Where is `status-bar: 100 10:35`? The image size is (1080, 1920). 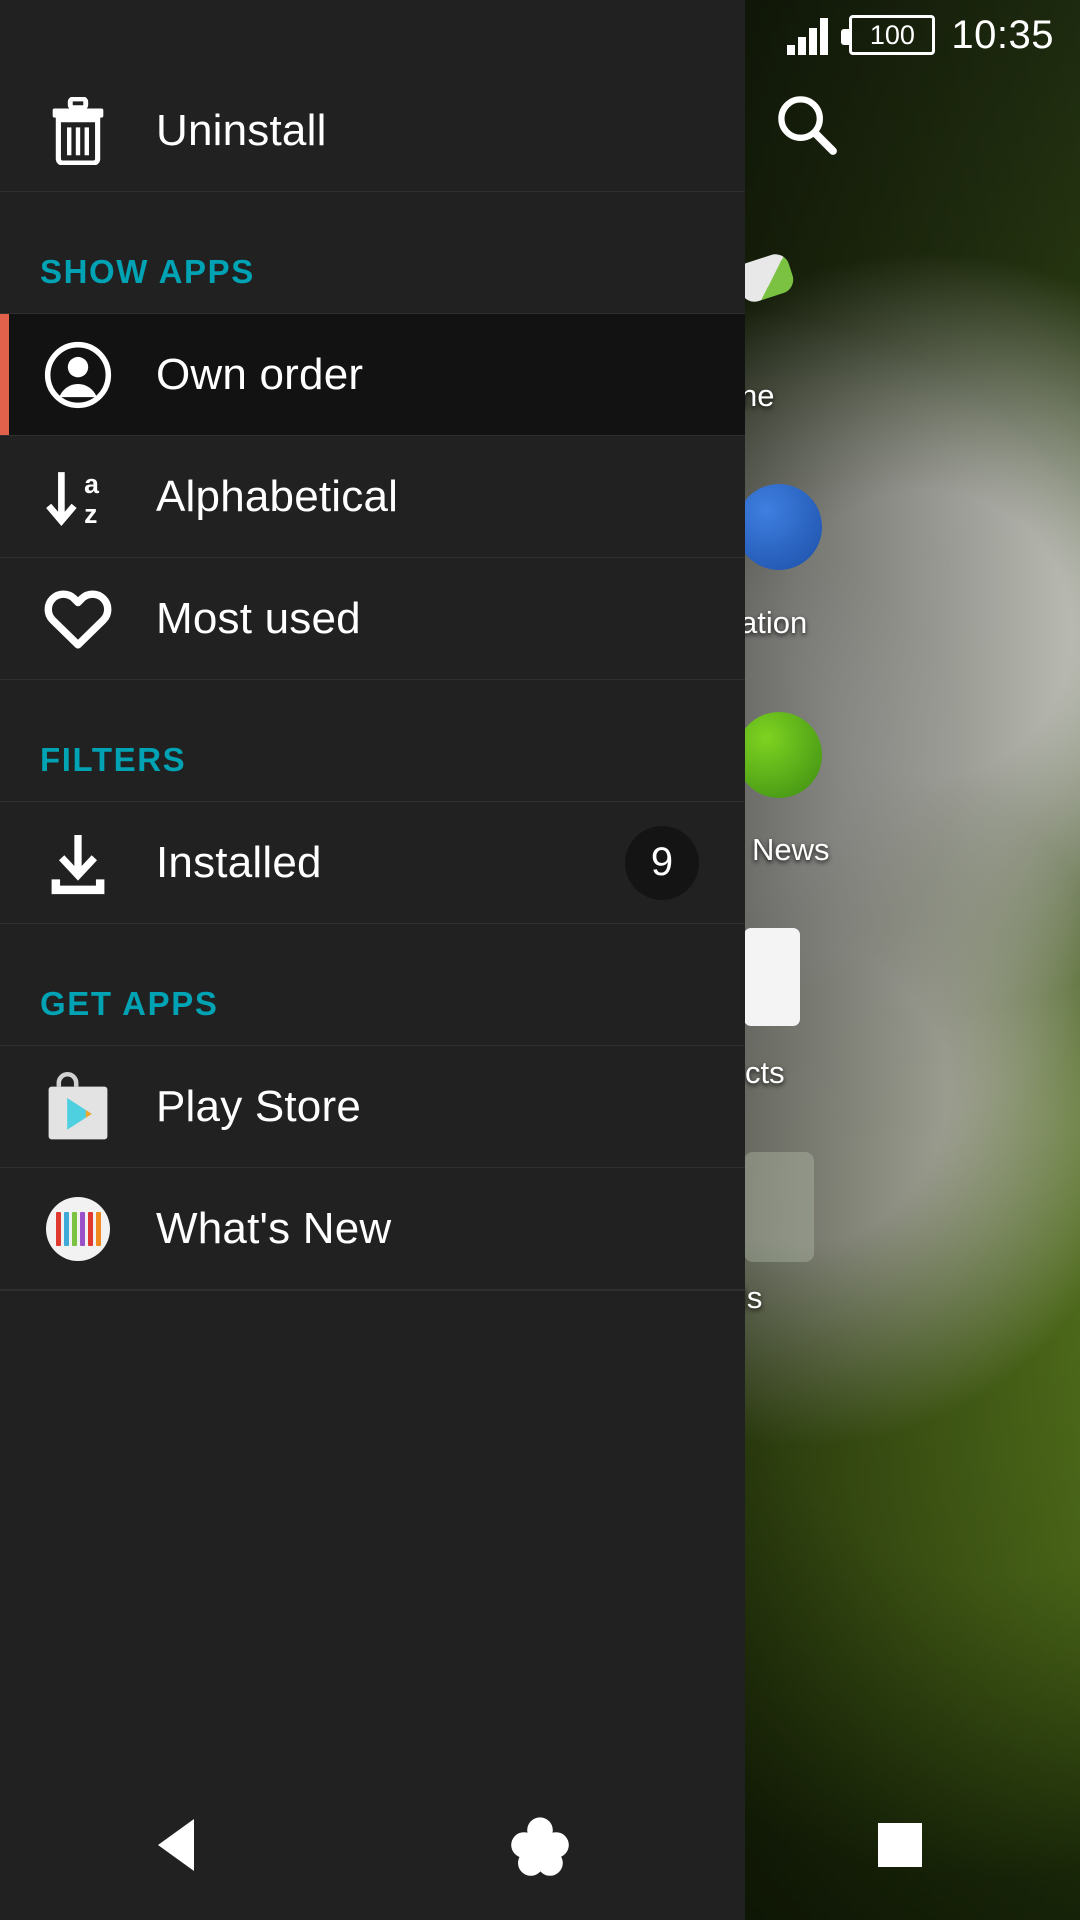
status-bar: 100 10:35 is located at coordinates (540, 35).